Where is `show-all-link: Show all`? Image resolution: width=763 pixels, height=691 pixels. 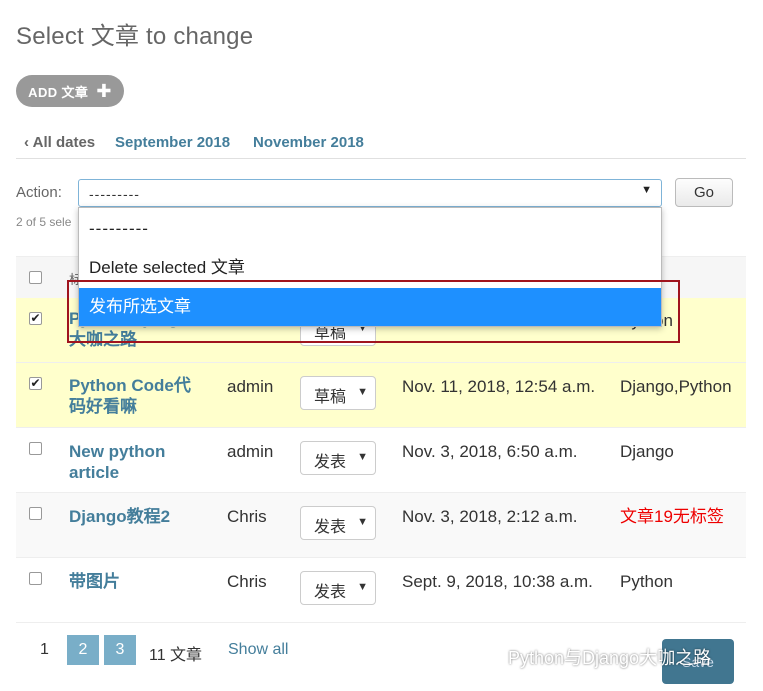 show-all-link: Show all is located at coordinates (258, 650).